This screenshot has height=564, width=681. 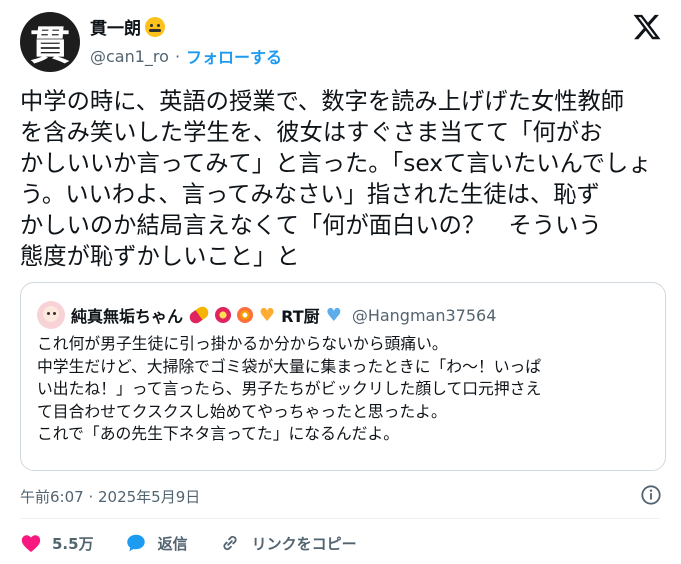 I want to click on link-icon, so click(x=230, y=543).